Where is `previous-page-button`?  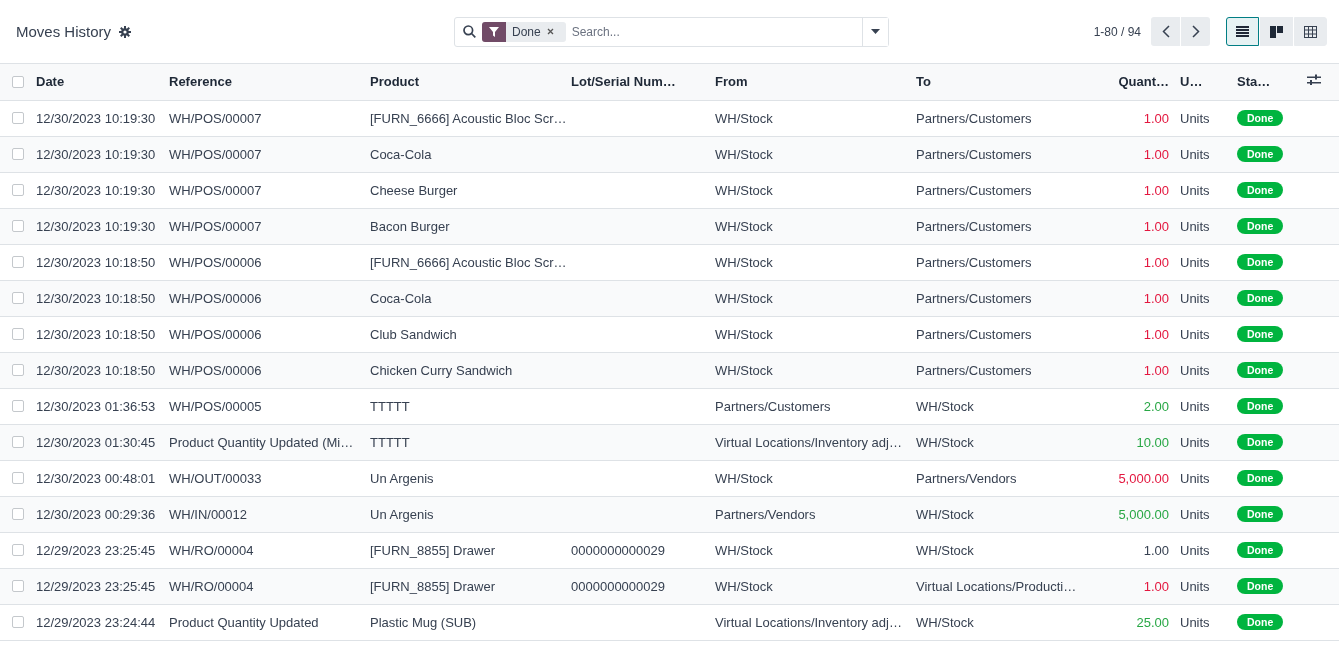 previous-page-button is located at coordinates (1165, 31).